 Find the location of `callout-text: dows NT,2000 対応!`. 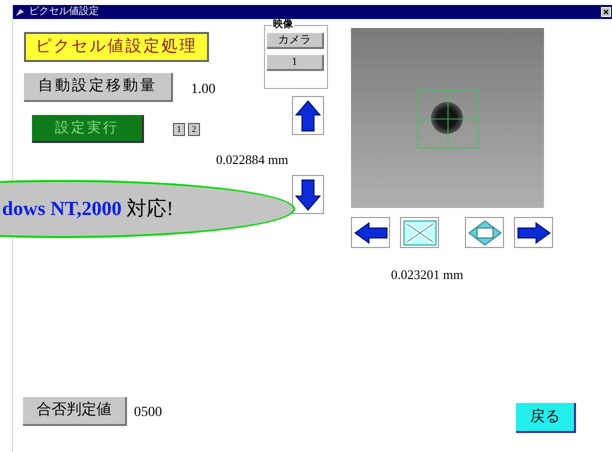

callout-text: dows NT,2000 対応! is located at coordinates (88, 209).